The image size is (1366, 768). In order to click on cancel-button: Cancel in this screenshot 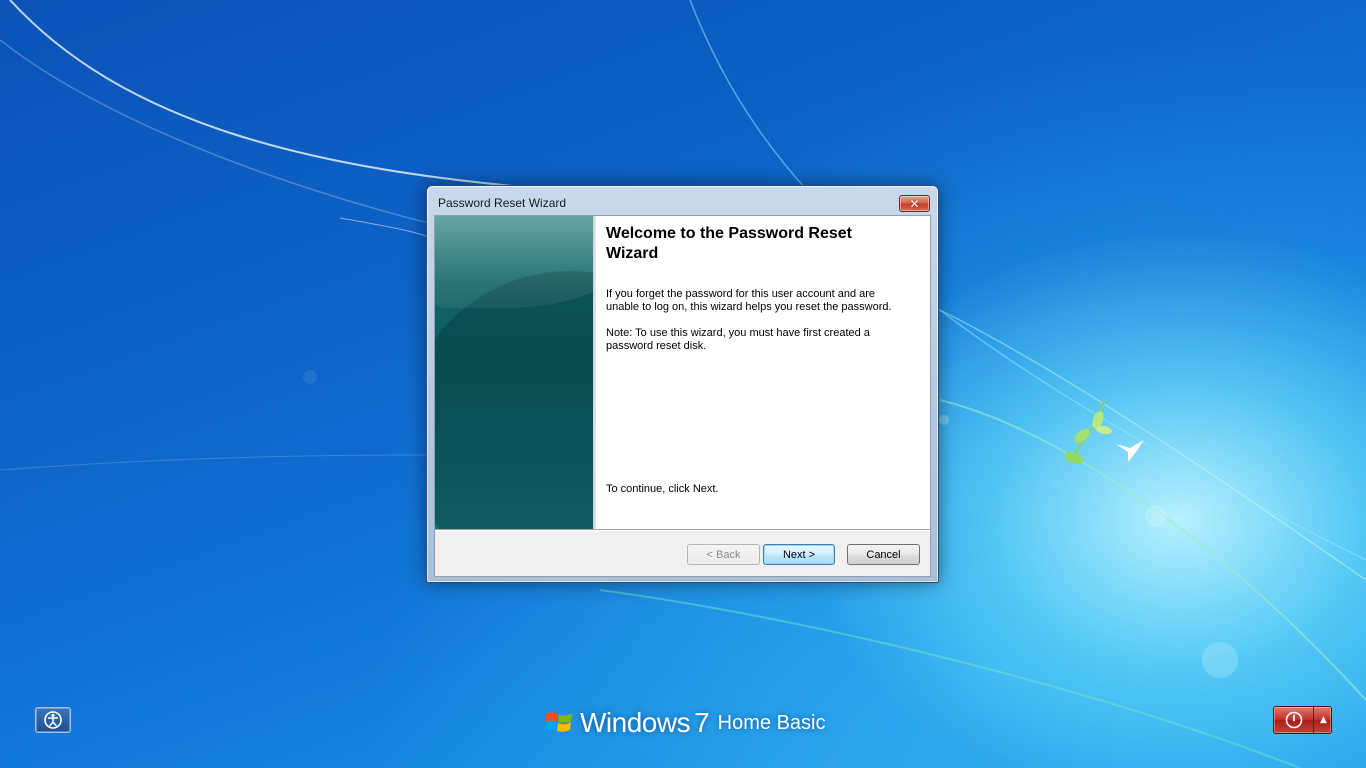, I will do `click(883, 554)`.